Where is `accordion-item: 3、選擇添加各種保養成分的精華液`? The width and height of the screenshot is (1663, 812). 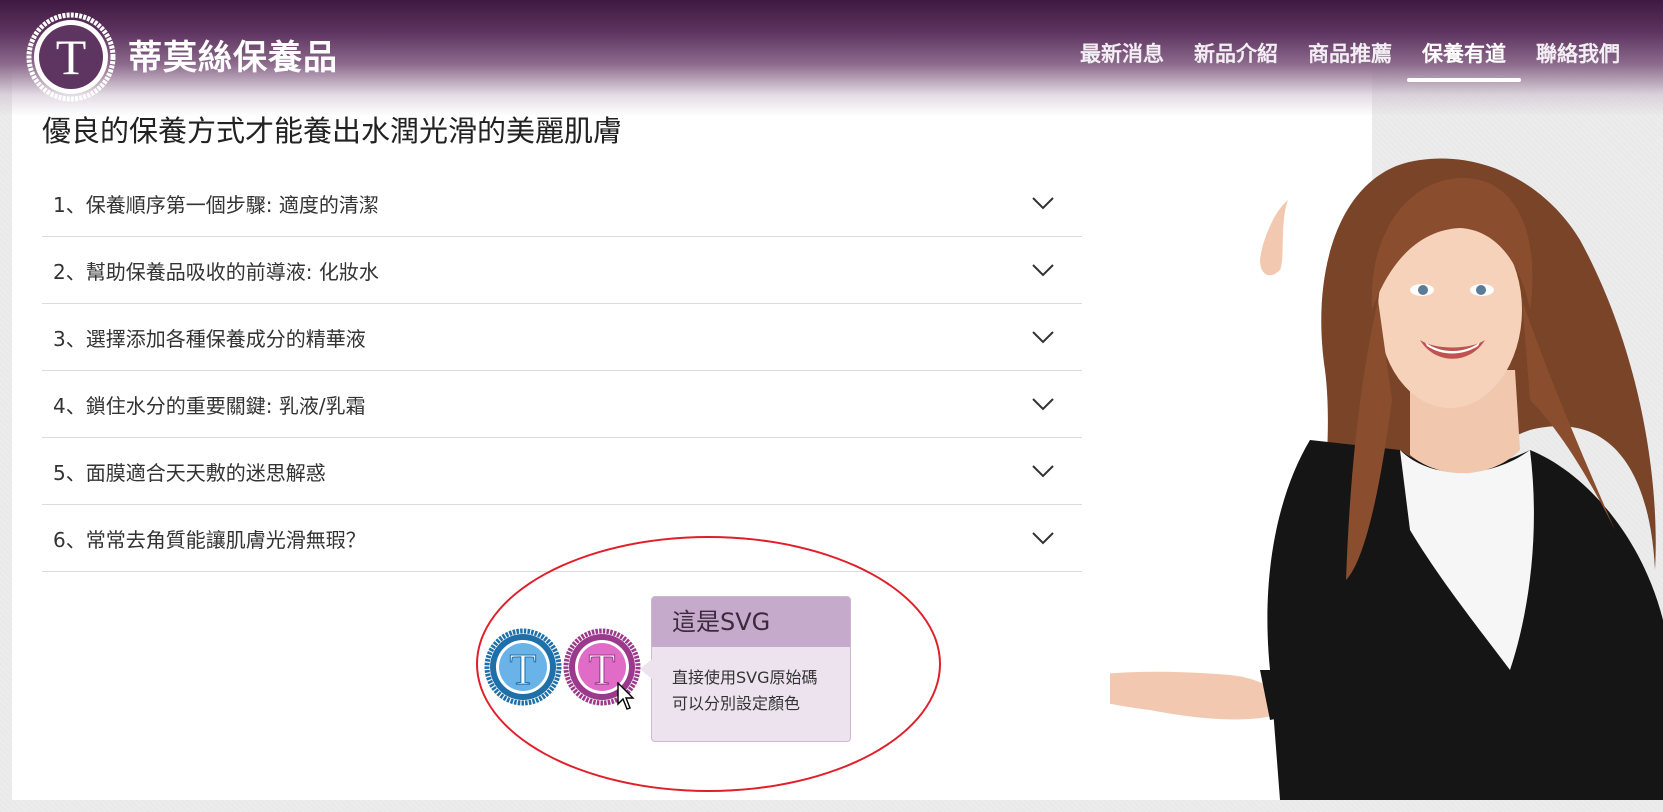 accordion-item: 3、選擇添加各種保養成分的精華液 is located at coordinates (562, 337).